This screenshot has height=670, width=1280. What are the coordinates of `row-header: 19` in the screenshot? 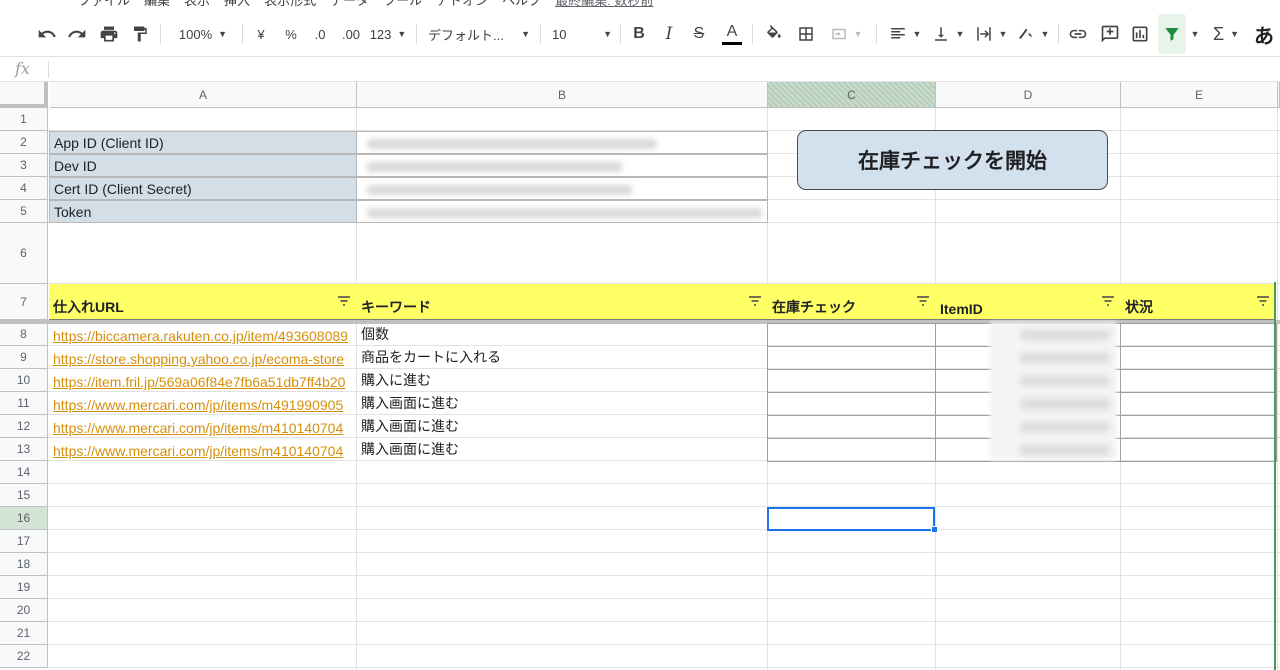 It's located at (24, 587).